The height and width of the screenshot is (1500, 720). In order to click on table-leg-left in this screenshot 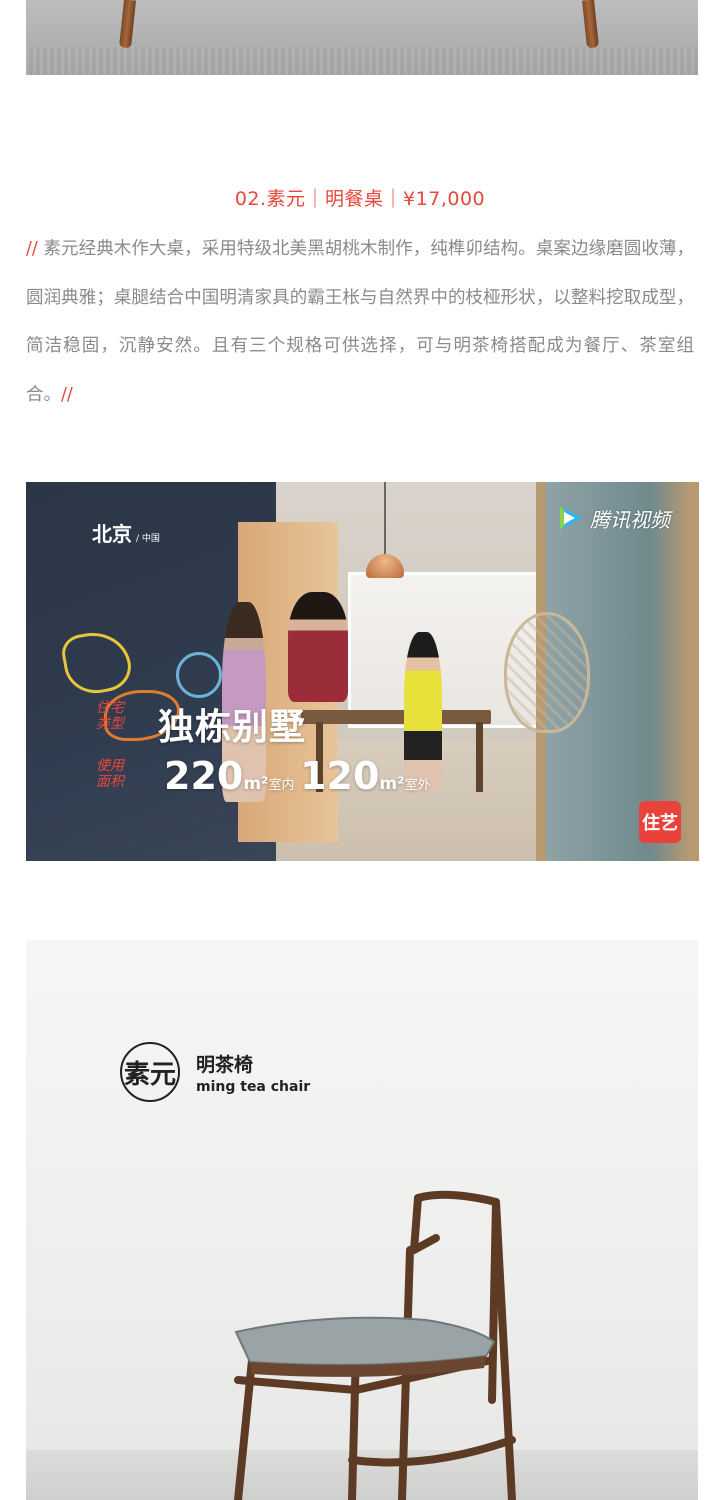, I will do `click(127, 24)`.